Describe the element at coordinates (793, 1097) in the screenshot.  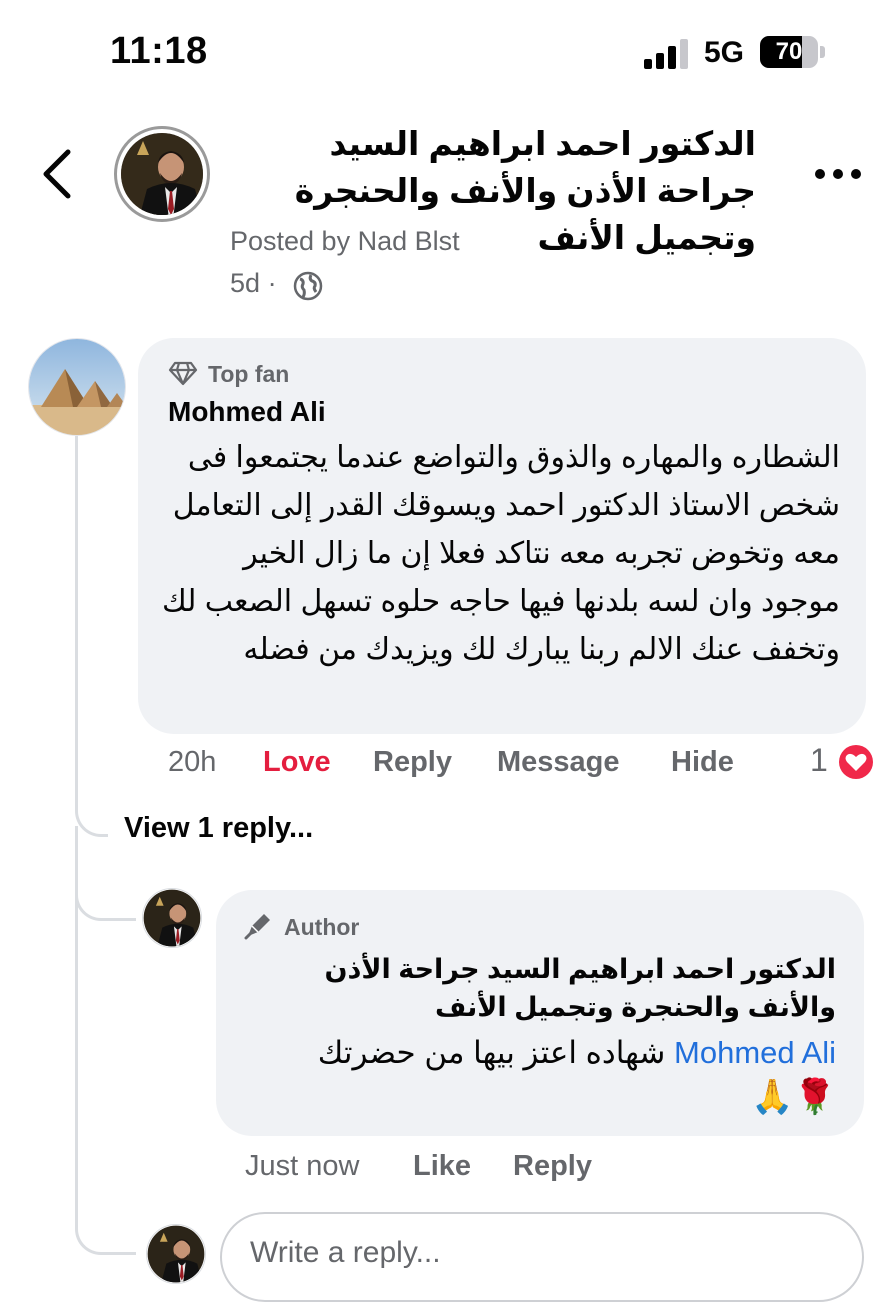
I see `reply-emojis: 🌹🙏` at that location.